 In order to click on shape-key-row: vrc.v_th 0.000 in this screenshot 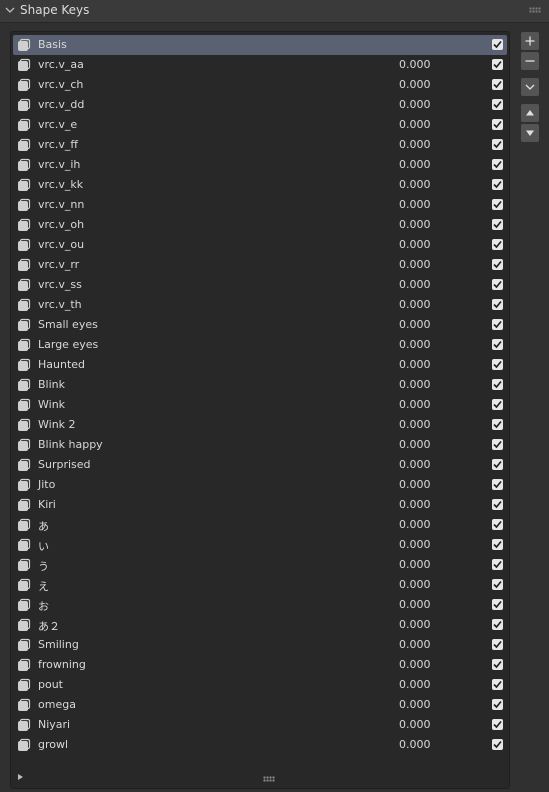, I will do `click(260, 305)`.